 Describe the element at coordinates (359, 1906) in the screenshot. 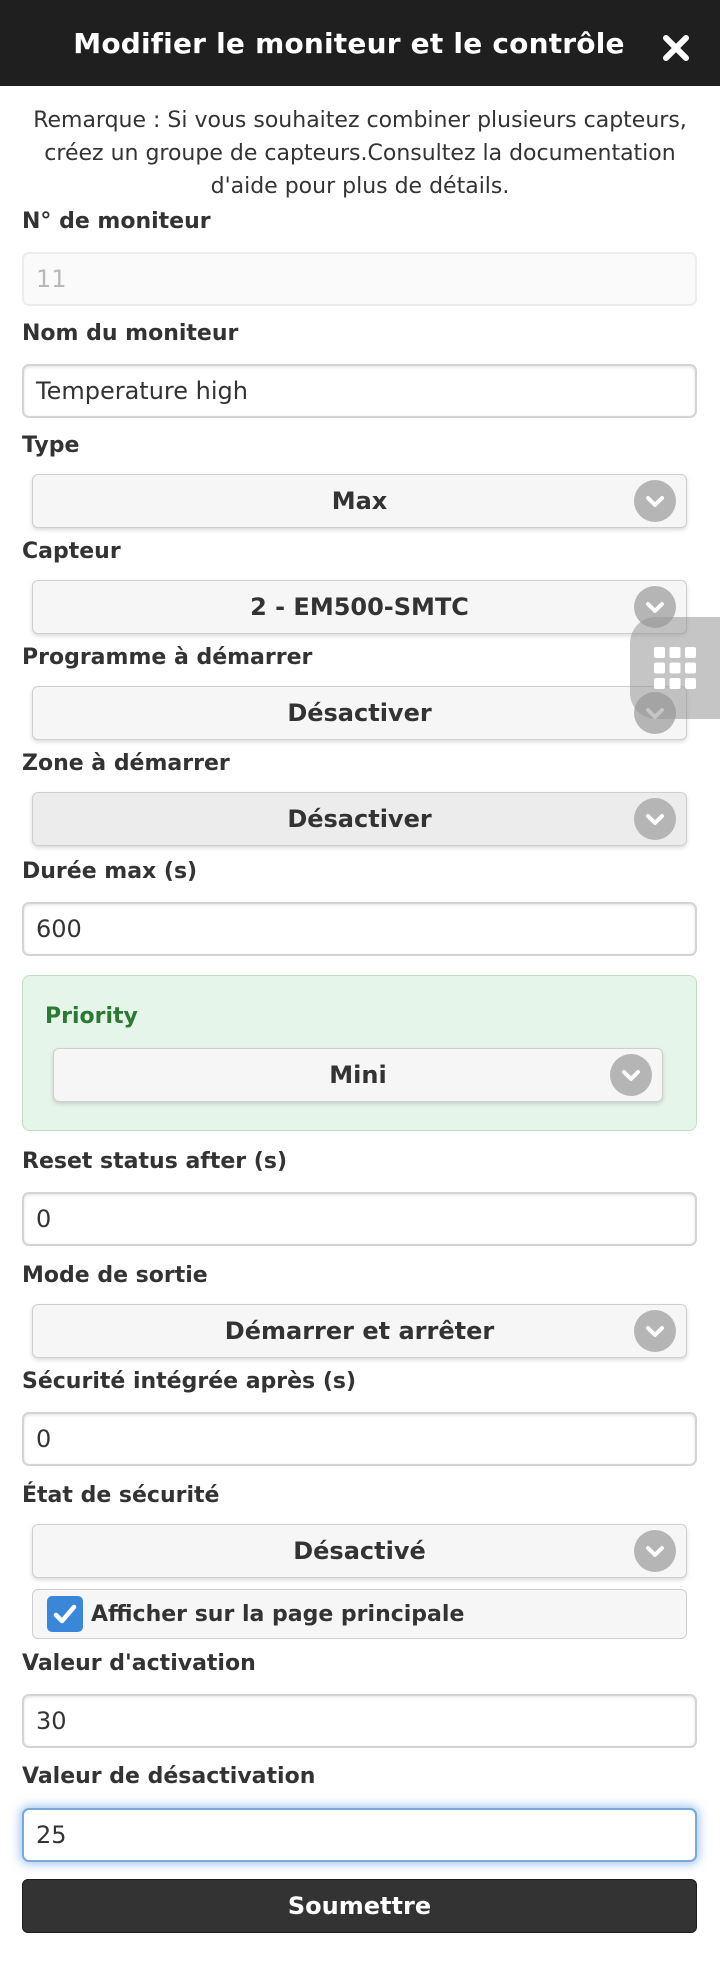

I see `submit-button: Soumettre` at that location.